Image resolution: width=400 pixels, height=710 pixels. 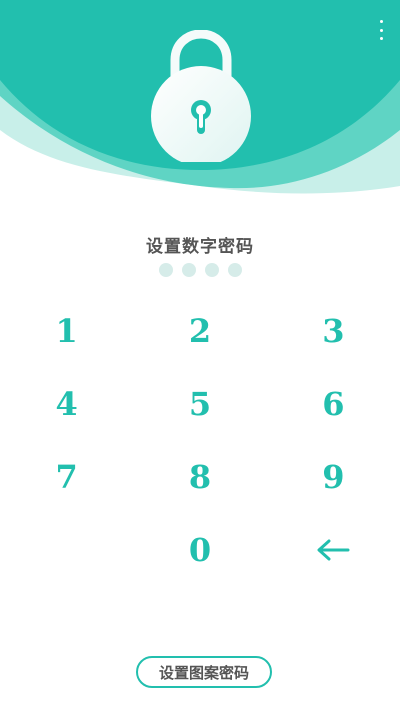 I want to click on key-6: 6, so click(x=333, y=403).